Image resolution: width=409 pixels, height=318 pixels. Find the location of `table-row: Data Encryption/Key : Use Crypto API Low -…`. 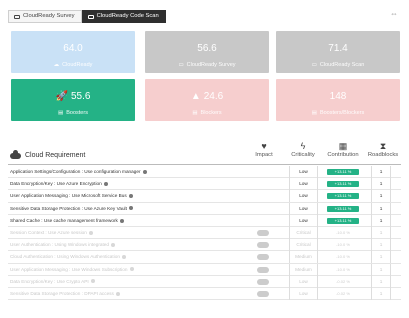

table-row: Data Encryption/Key : Use Crypto API Low -… is located at coordinates (204, 281).